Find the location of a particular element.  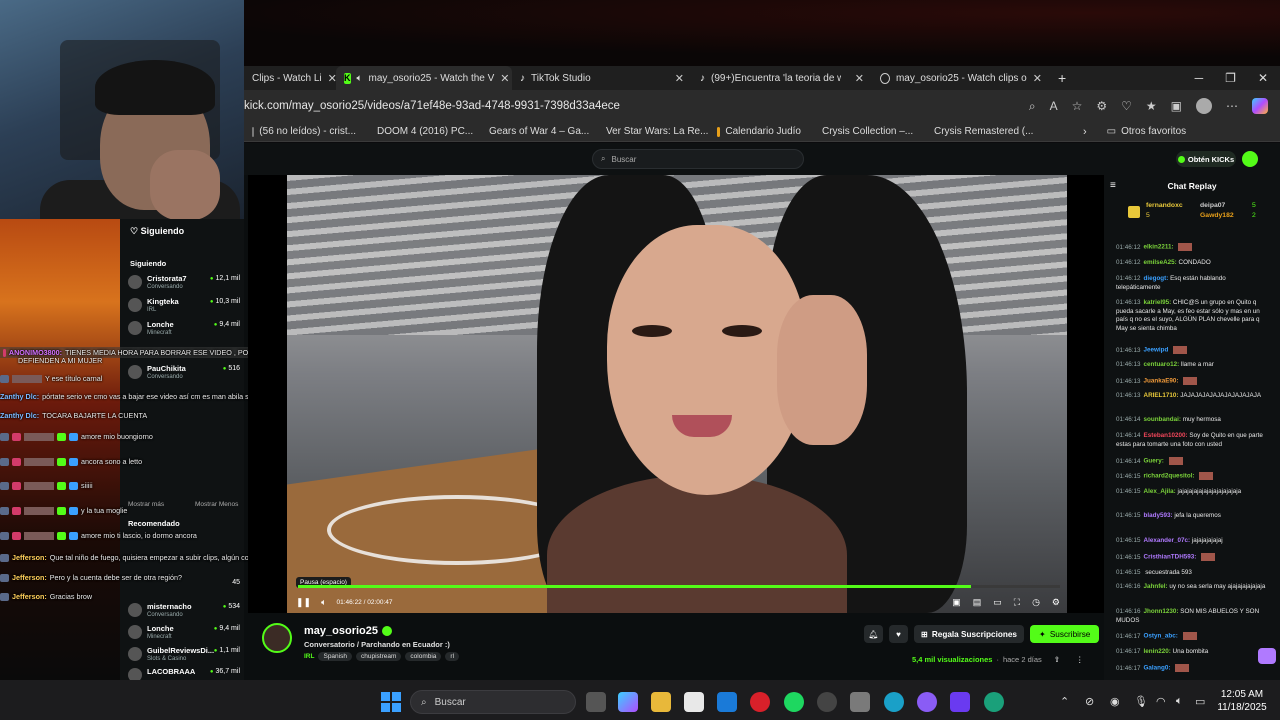

wifi-icon: ◠ is located at coordinates (1161, 701).